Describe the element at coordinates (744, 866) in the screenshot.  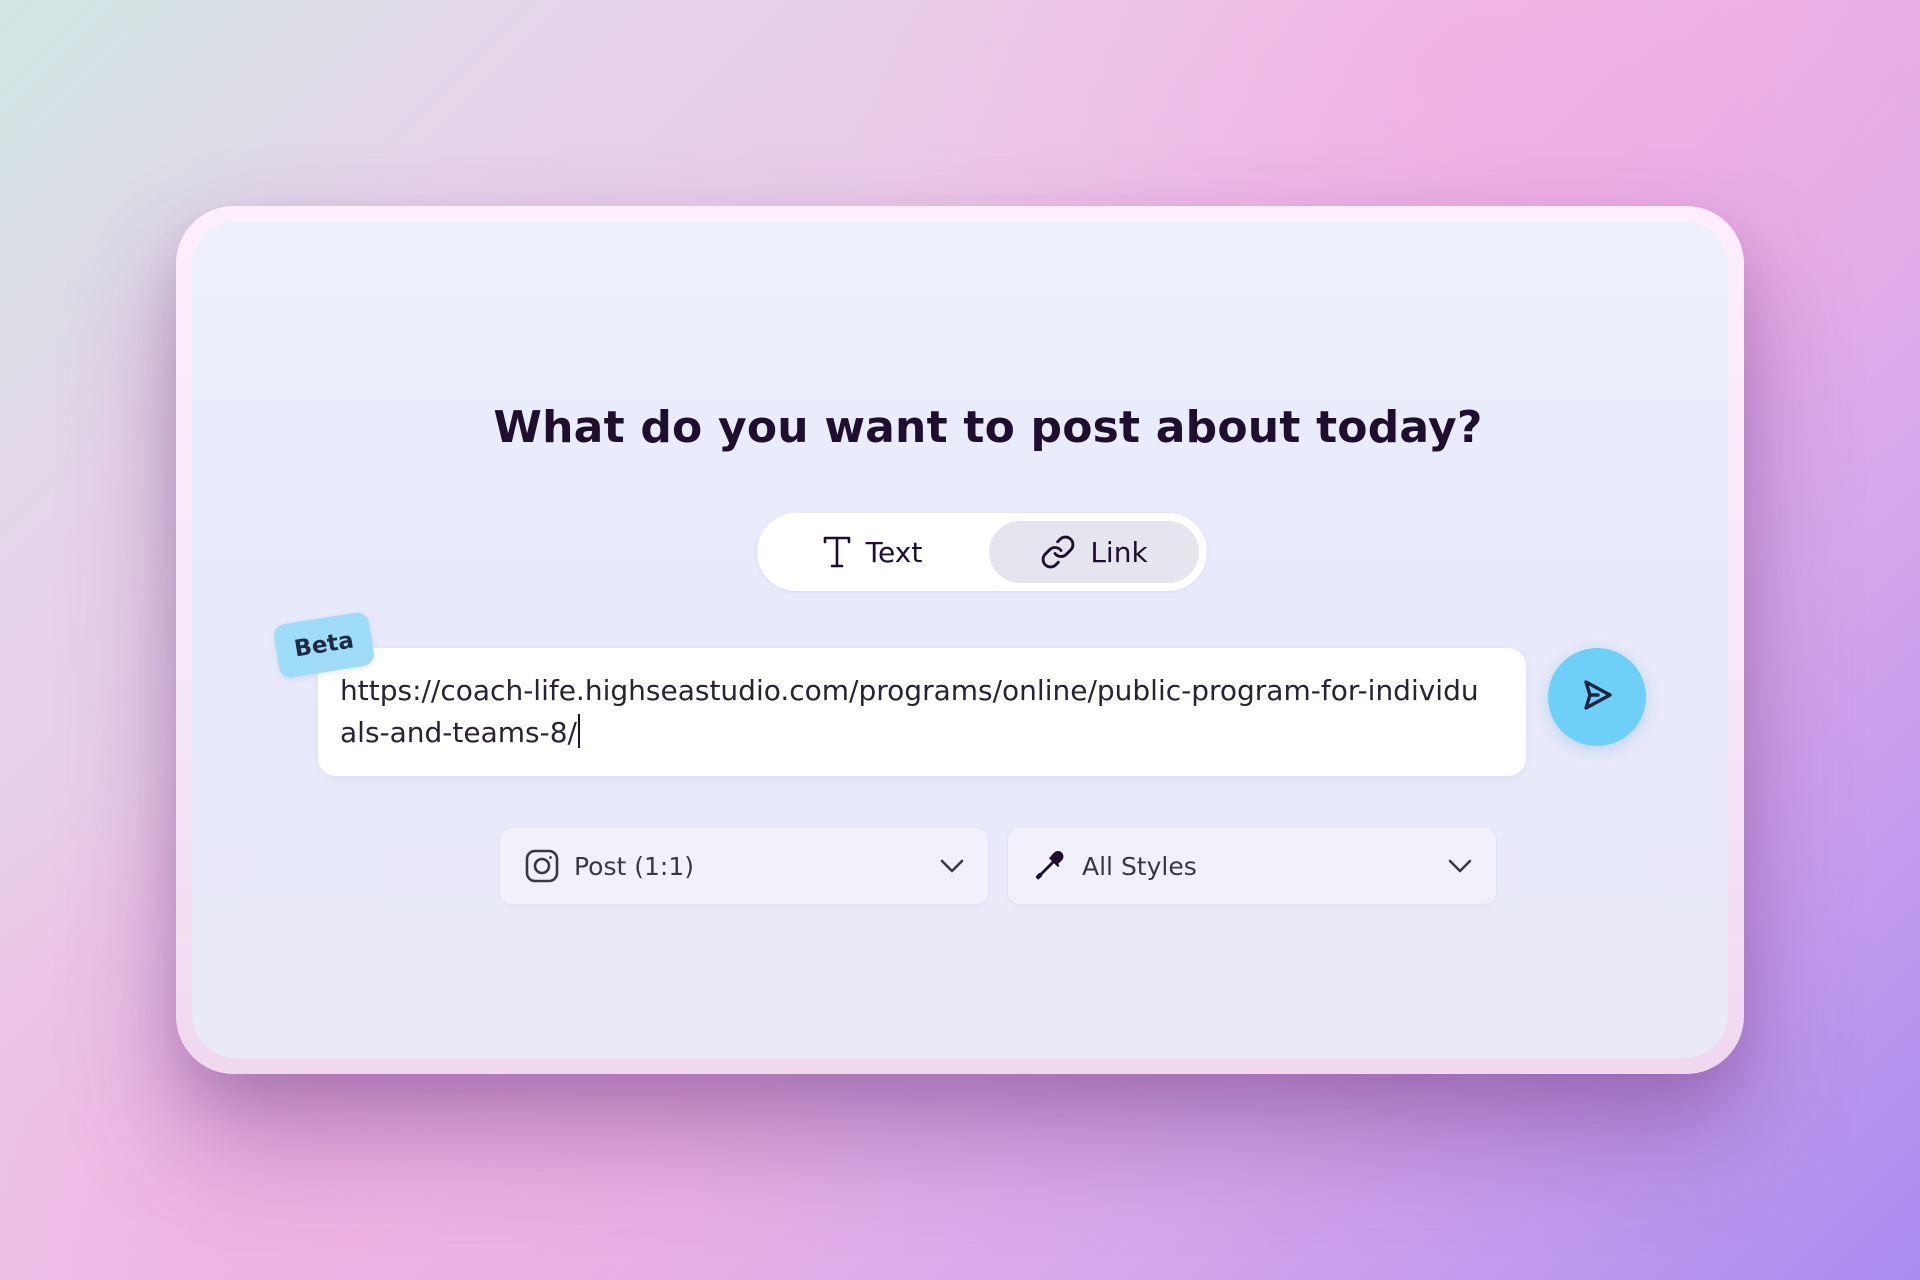
I see `format-dropdown: Post (1:1)` at that location.